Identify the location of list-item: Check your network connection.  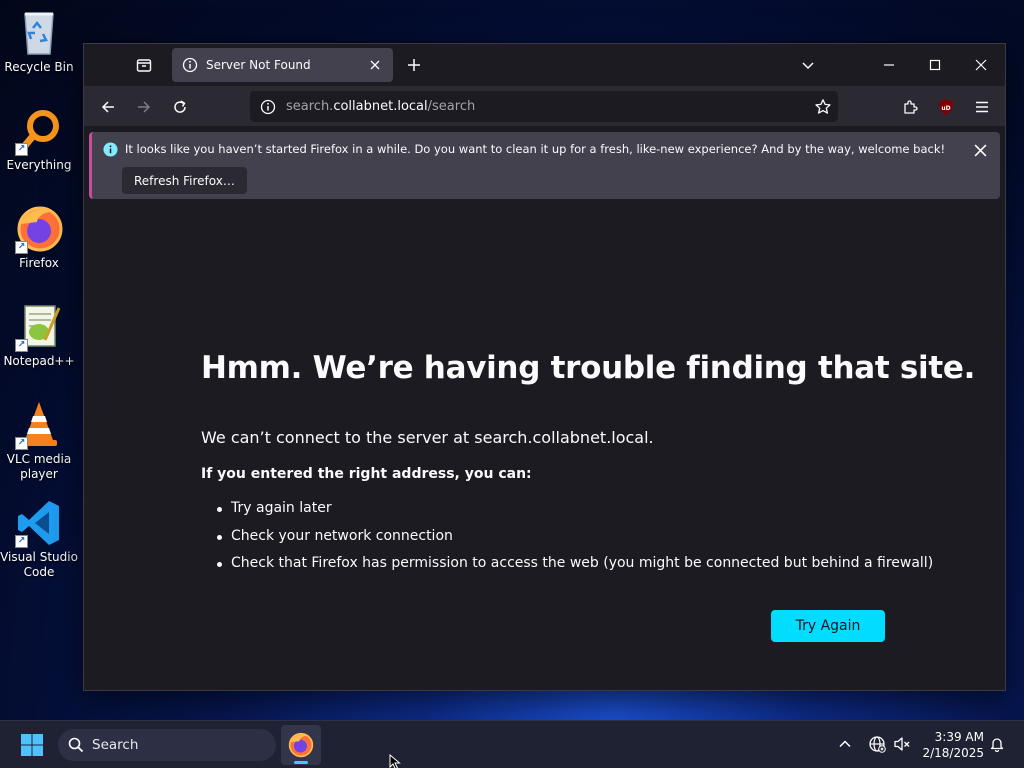
(575, 542).